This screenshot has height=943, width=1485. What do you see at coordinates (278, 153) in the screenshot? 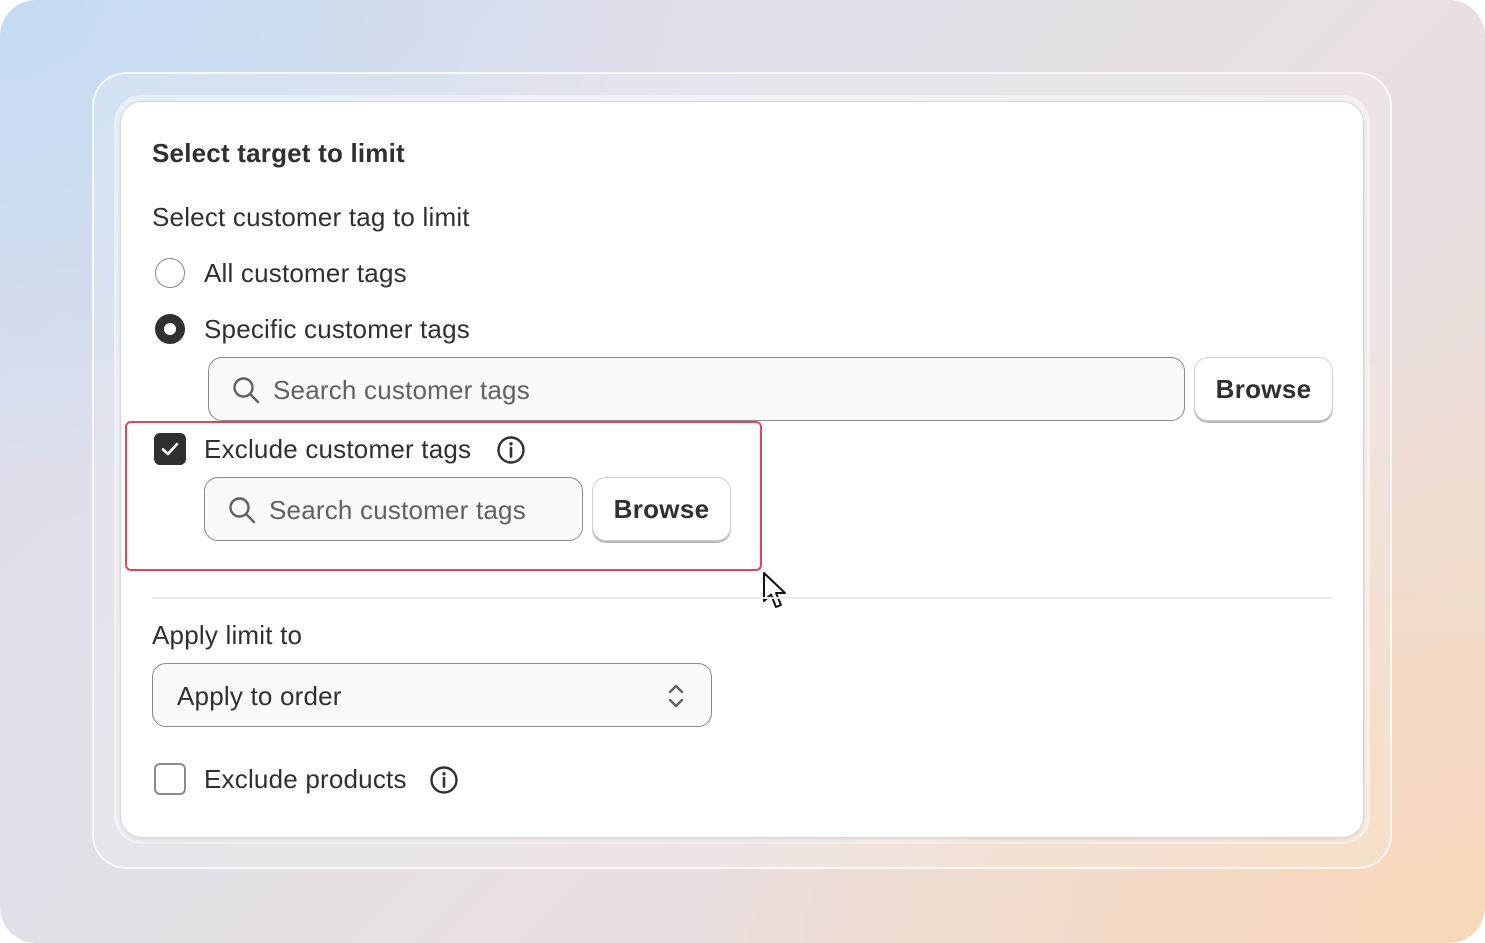
I see `section-title: Select target to limit` at bounding box center [278, 153].